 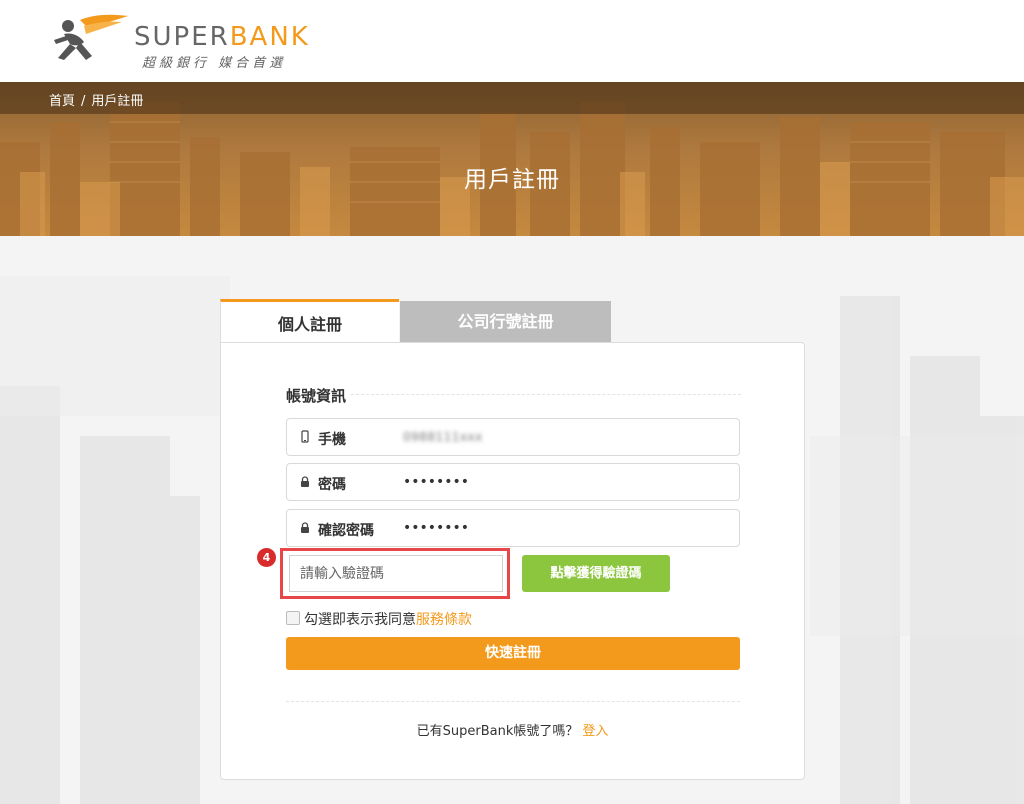 I want to click on terms-checkbox, so click(x=293, y=618).